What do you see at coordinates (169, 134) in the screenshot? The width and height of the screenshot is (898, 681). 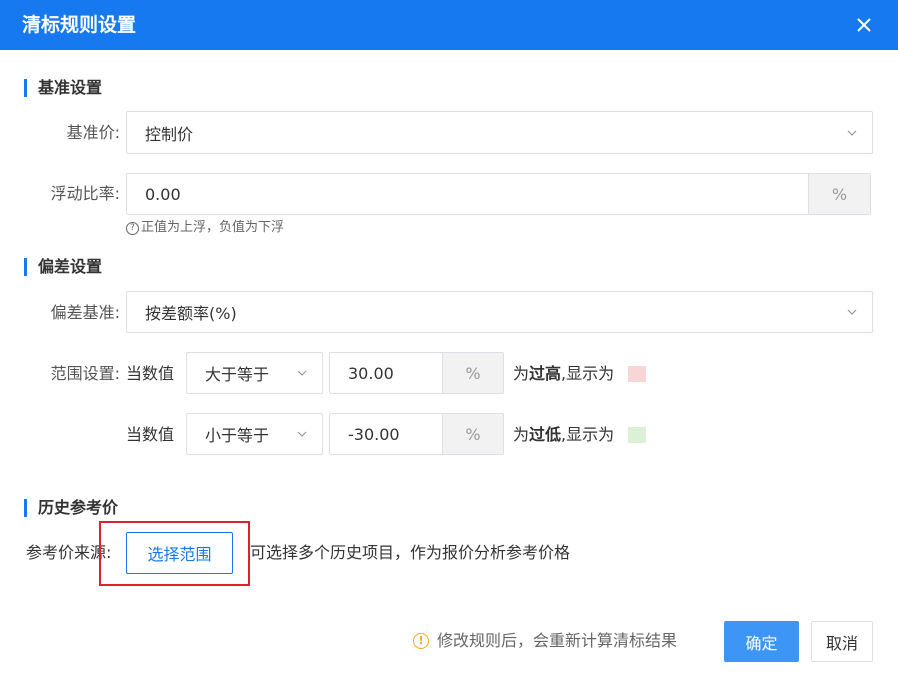 I see `base-price-value: 控制价` at bounding box center [169, 134].